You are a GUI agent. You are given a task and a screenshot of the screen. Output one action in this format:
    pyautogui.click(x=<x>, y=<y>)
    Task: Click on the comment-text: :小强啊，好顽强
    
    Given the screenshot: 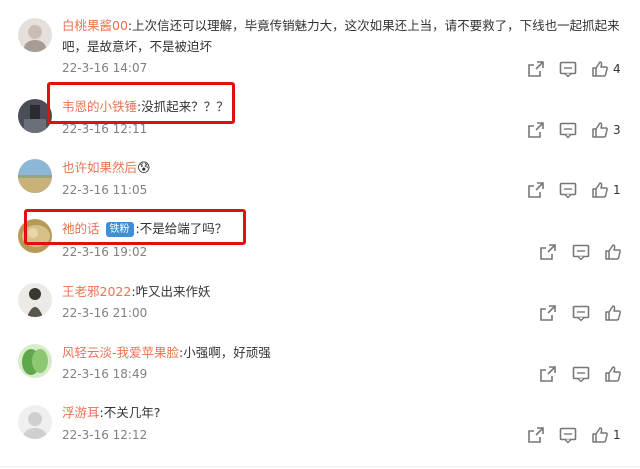 What is the action you would take?
    pyautogui.click(x=225, y=352)
    